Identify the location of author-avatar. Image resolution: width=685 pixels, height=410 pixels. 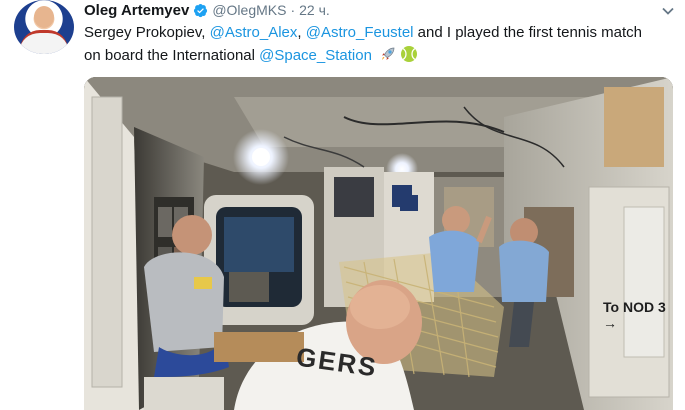
(44, 27).